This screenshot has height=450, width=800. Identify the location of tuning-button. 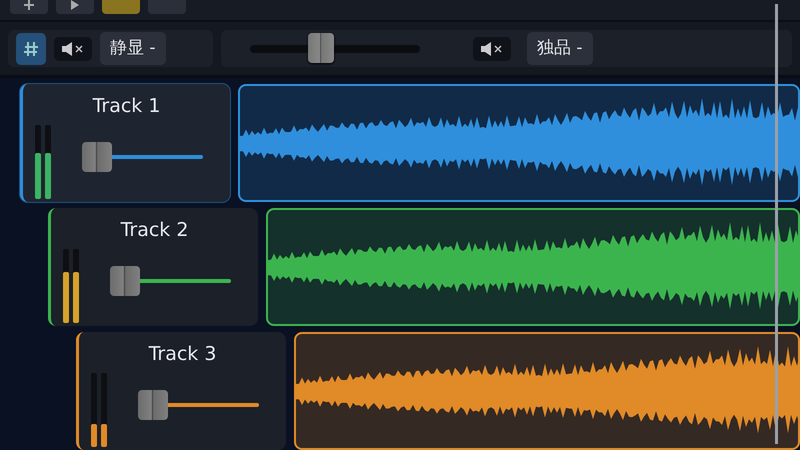
(31, 48).